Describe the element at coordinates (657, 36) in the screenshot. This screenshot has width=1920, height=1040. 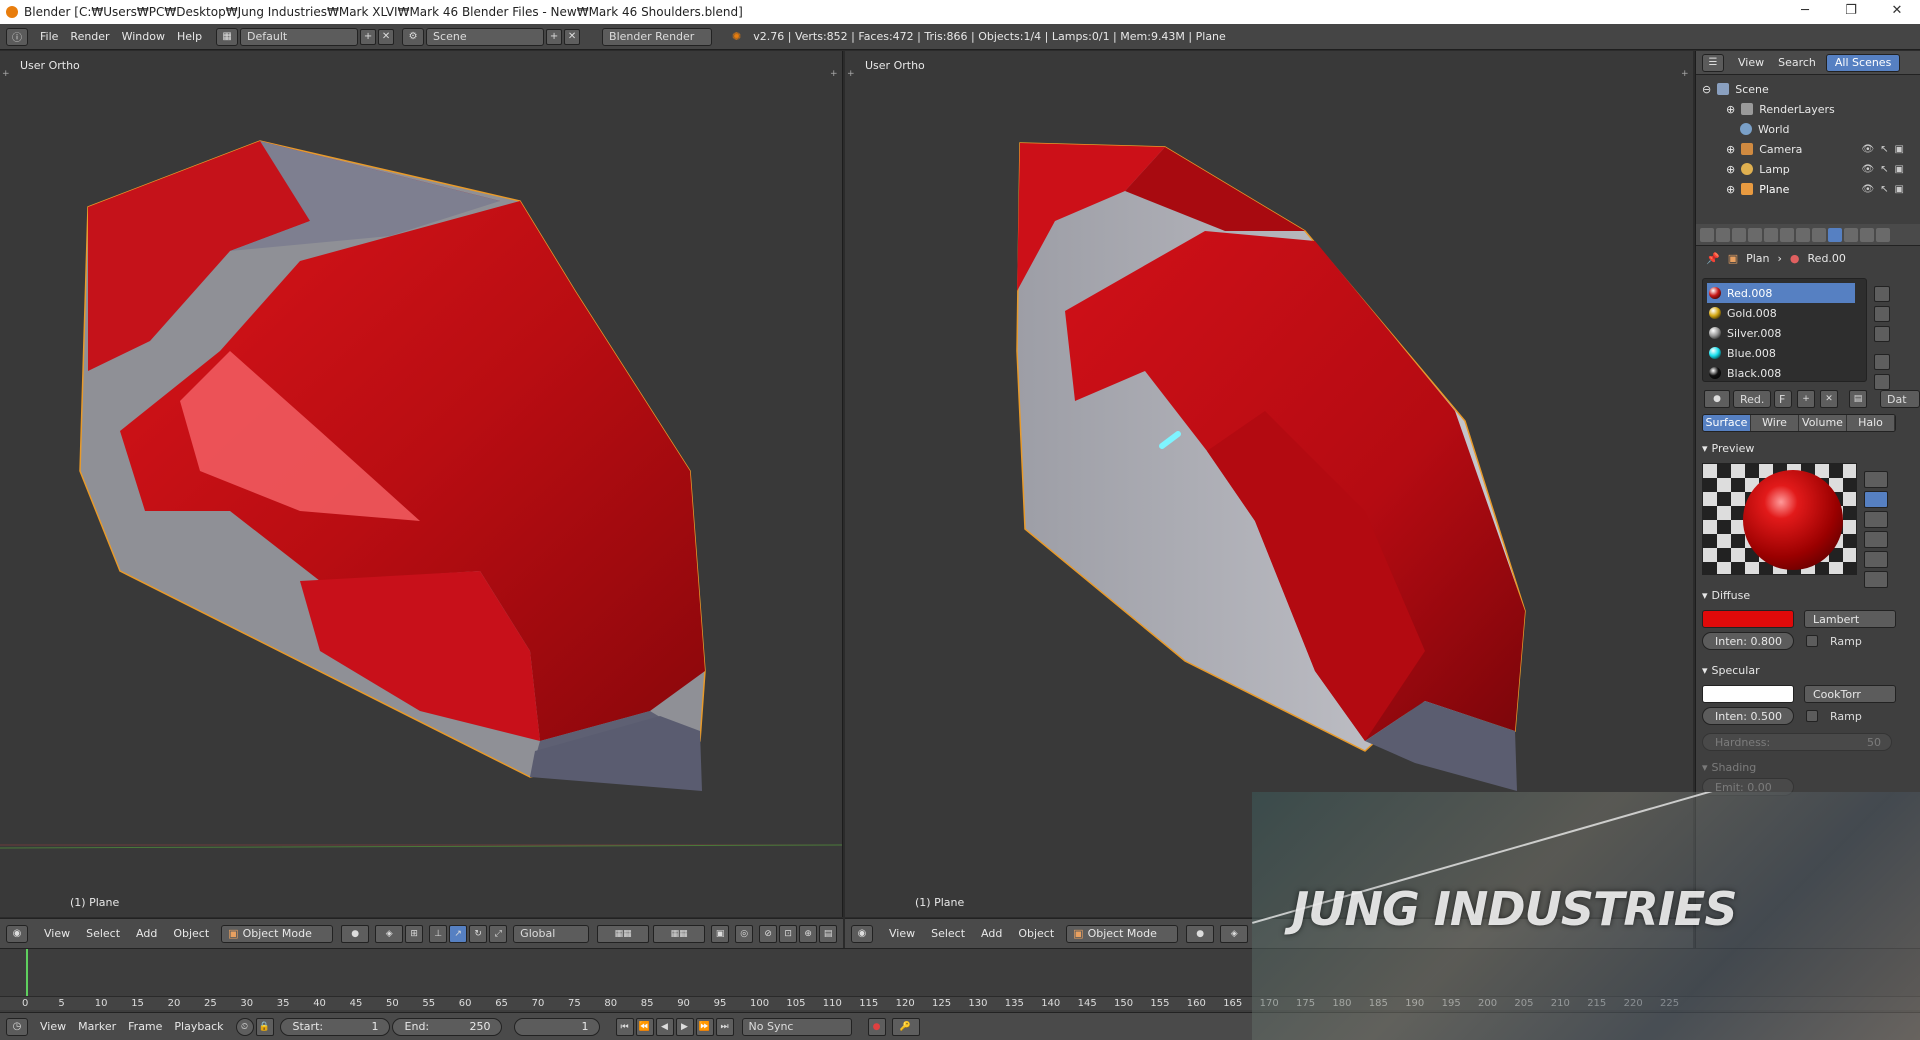
I see `render-engine-select: Blender Render` at that location.